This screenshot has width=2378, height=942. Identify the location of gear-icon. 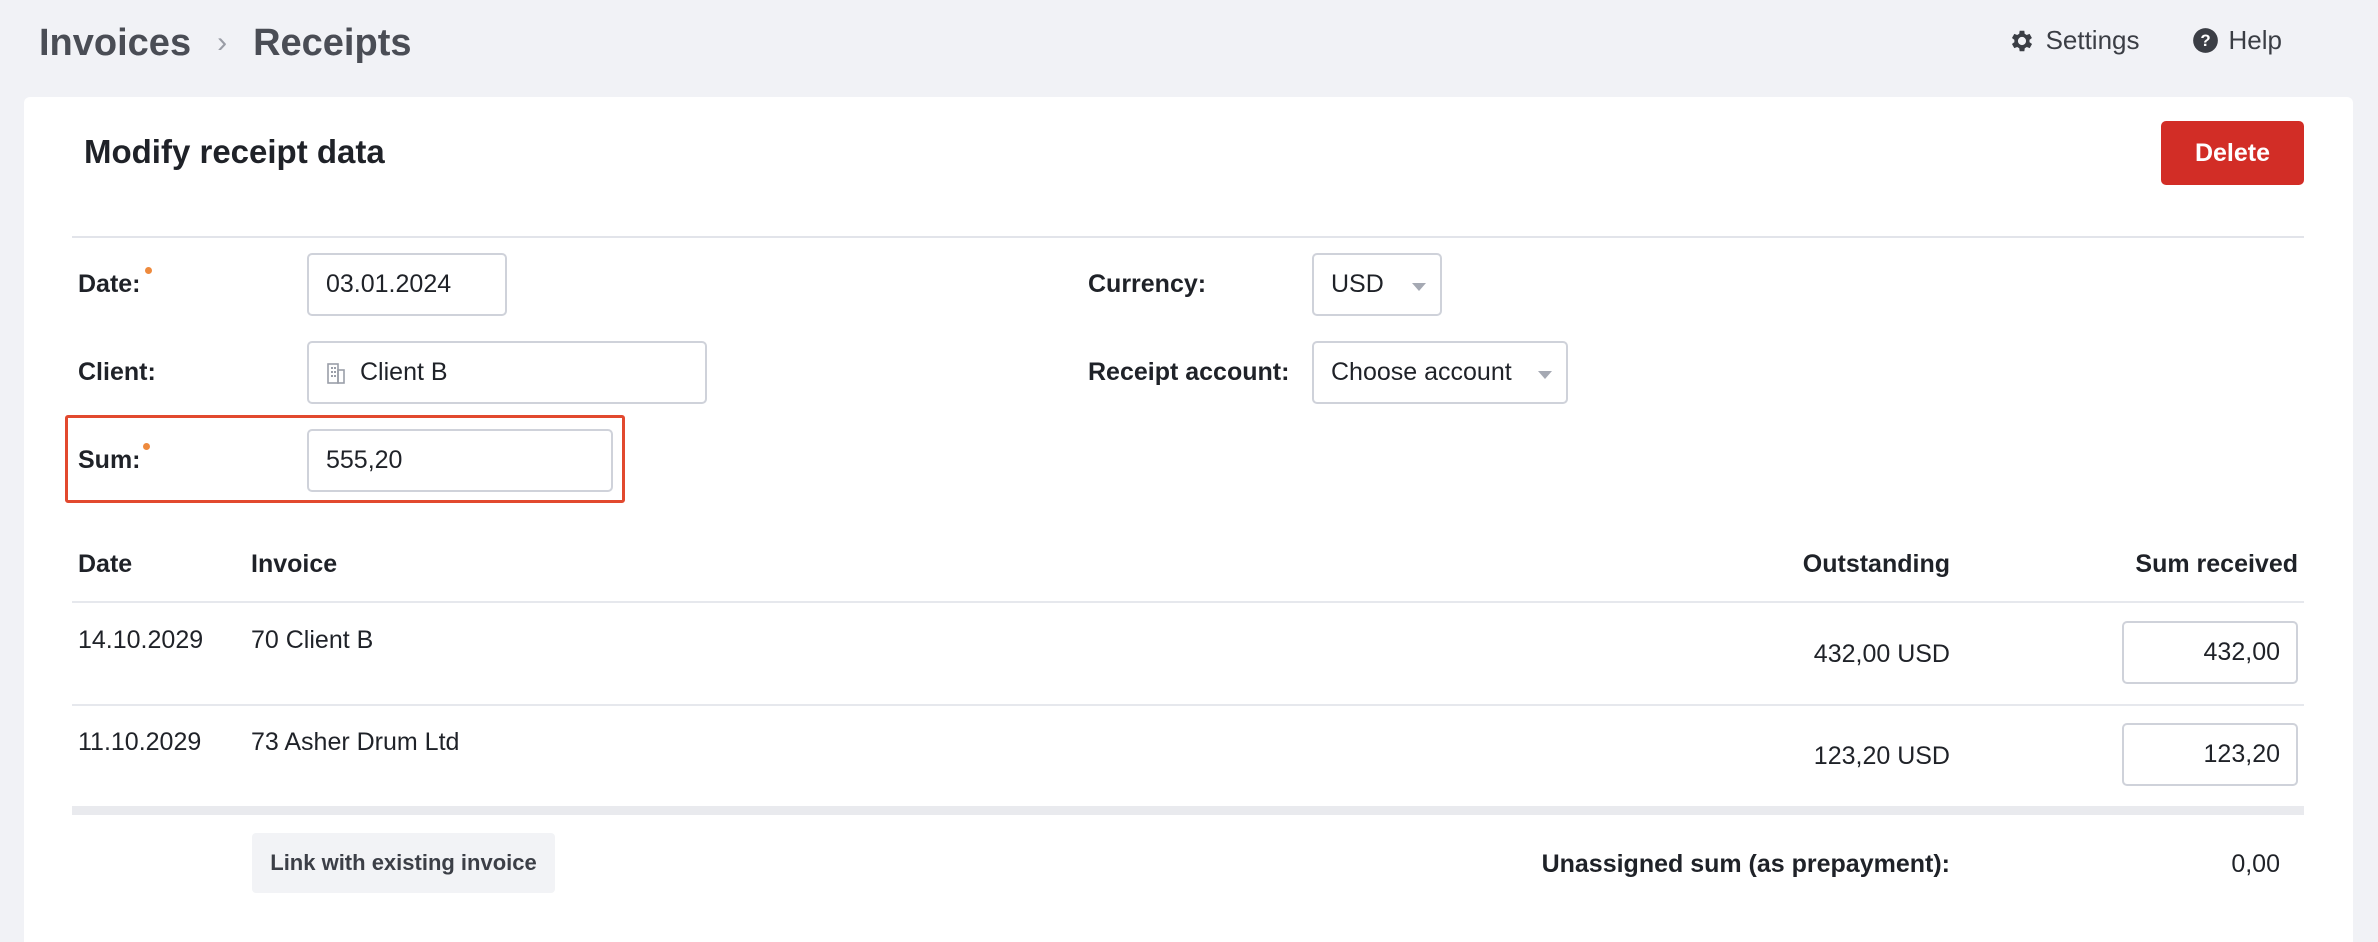
(2021, 40).